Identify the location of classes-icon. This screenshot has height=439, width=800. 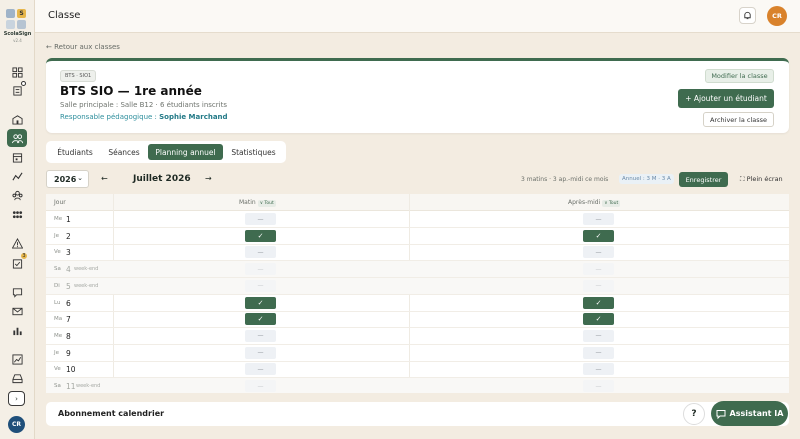
(17, 138).